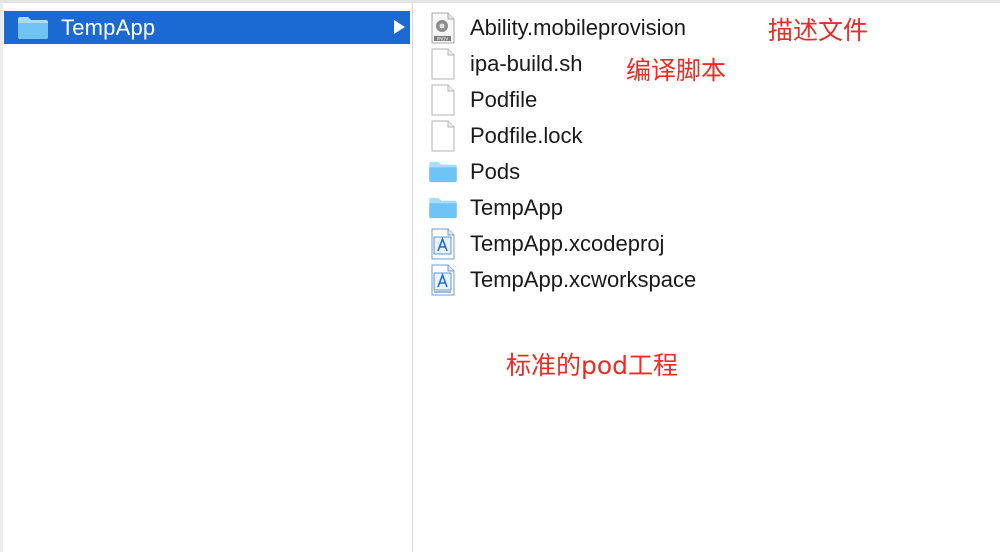 The width and height of the screenshot is (1000, 552). I want to click on file-row: TempApp.xcworkspace, so click(562, 280).